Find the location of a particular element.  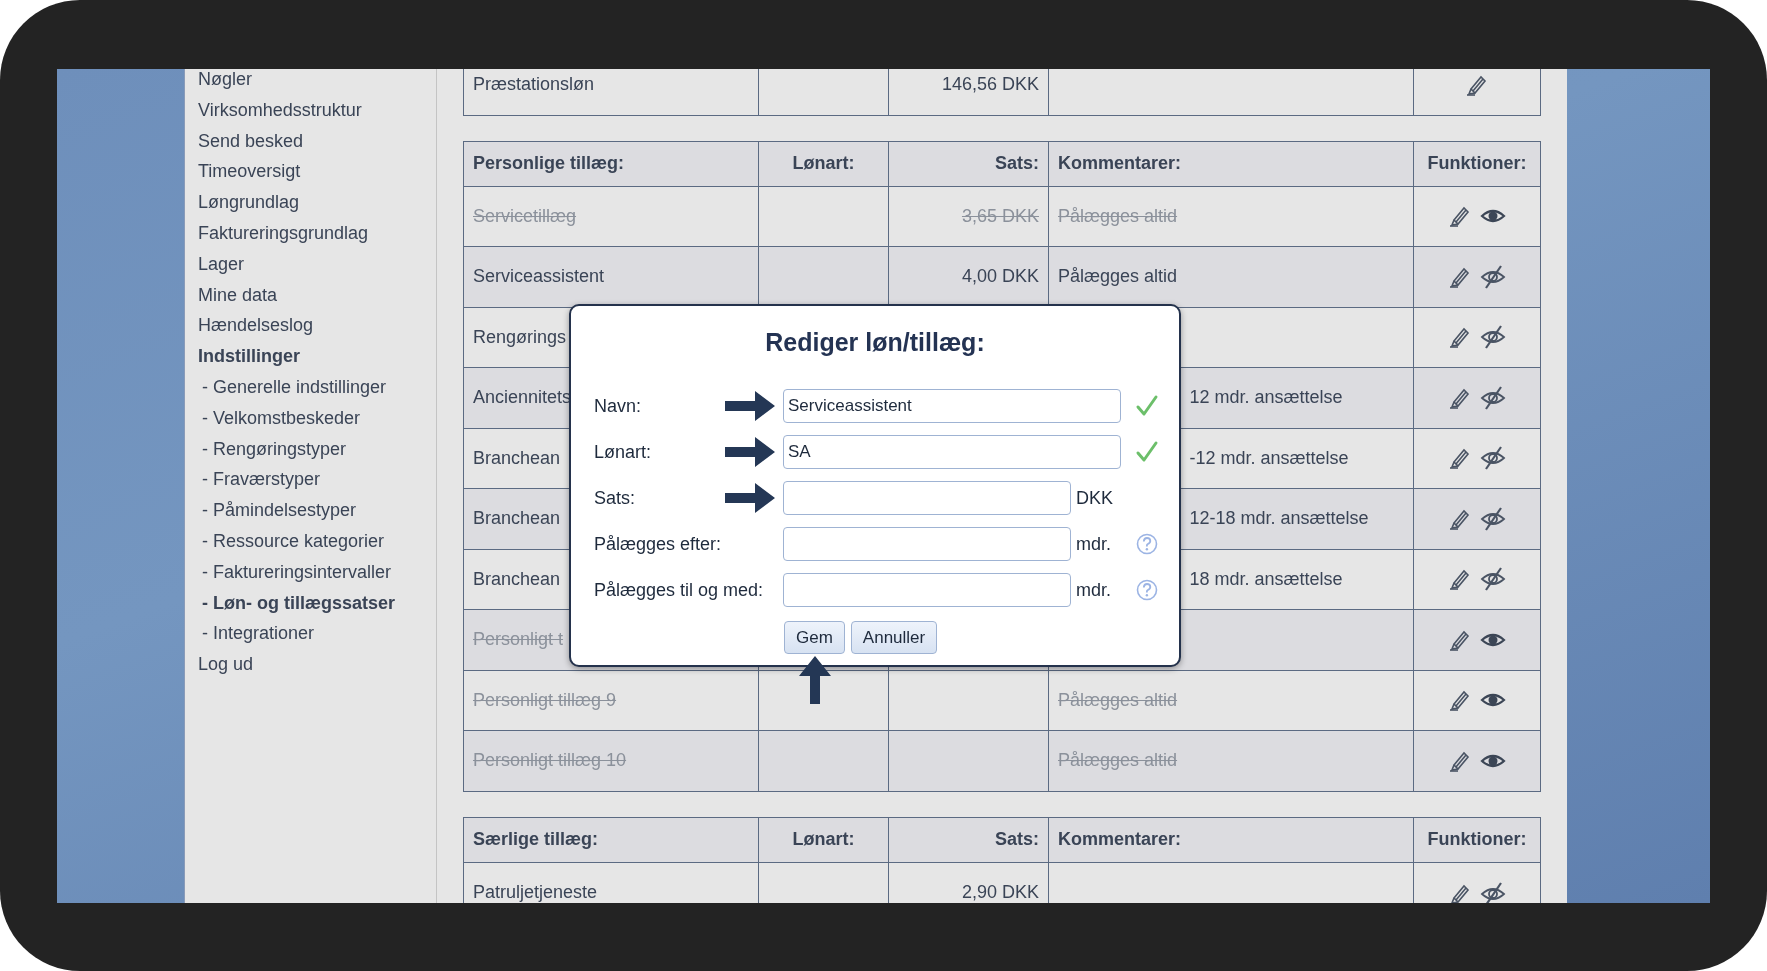

sidebar-item: Løngrundlag is located at coordinates (249, 202).